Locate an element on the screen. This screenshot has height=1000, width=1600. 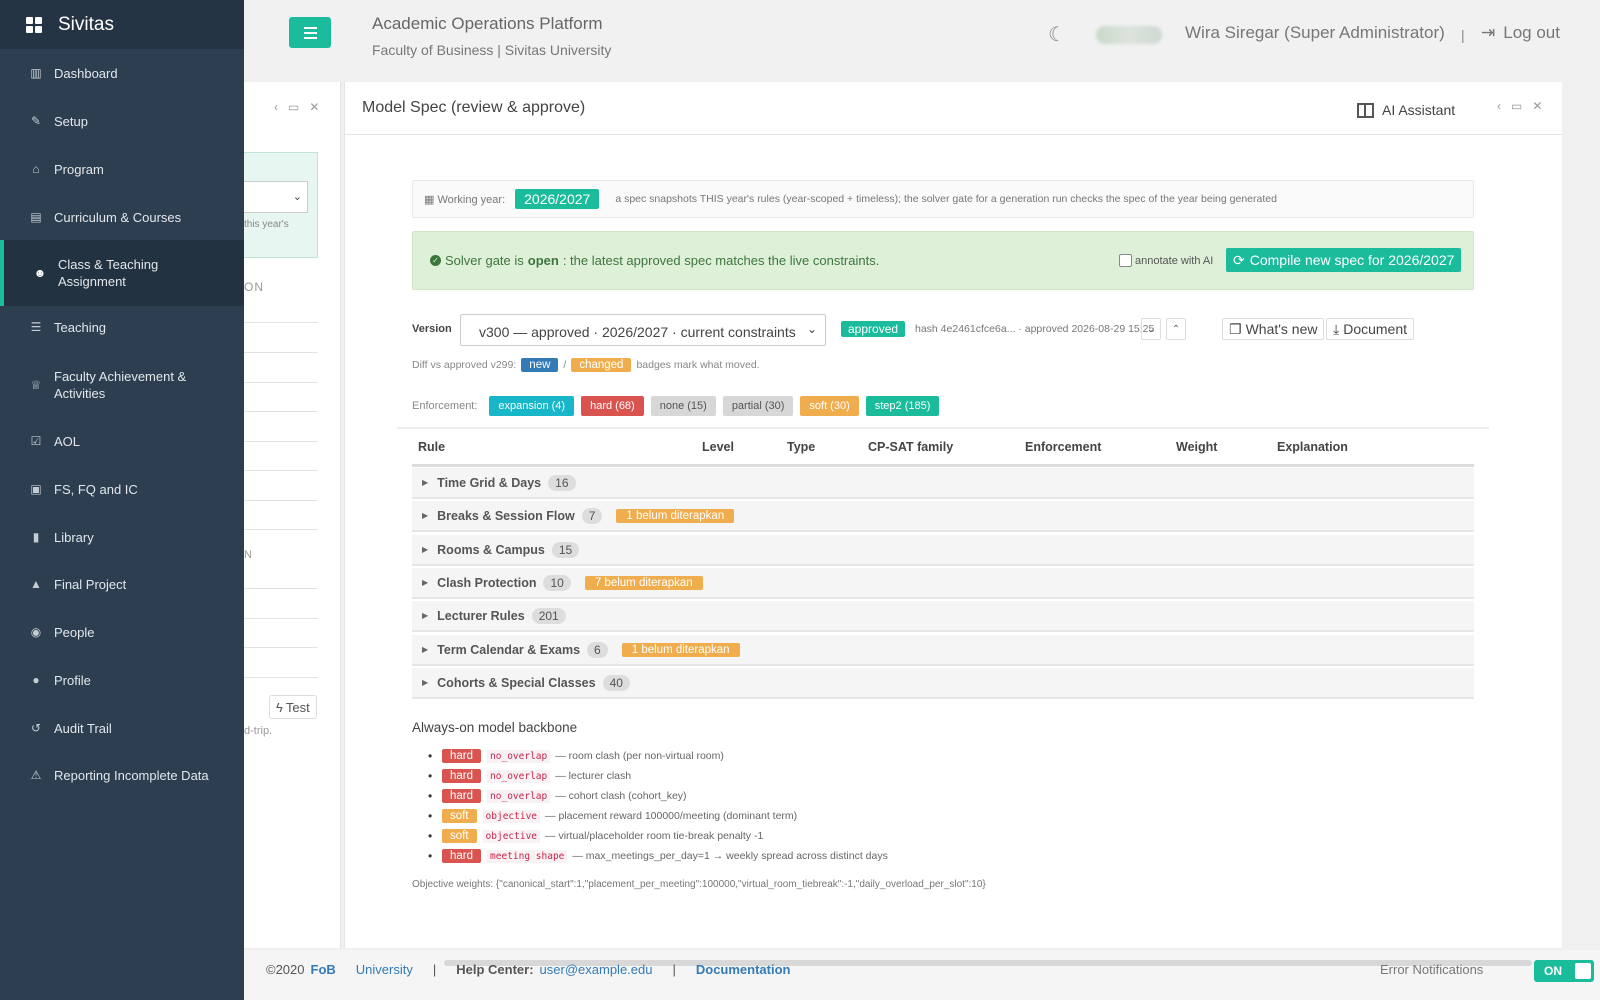
document-button: ⤓ Document is located at coordinates (1370, 329).